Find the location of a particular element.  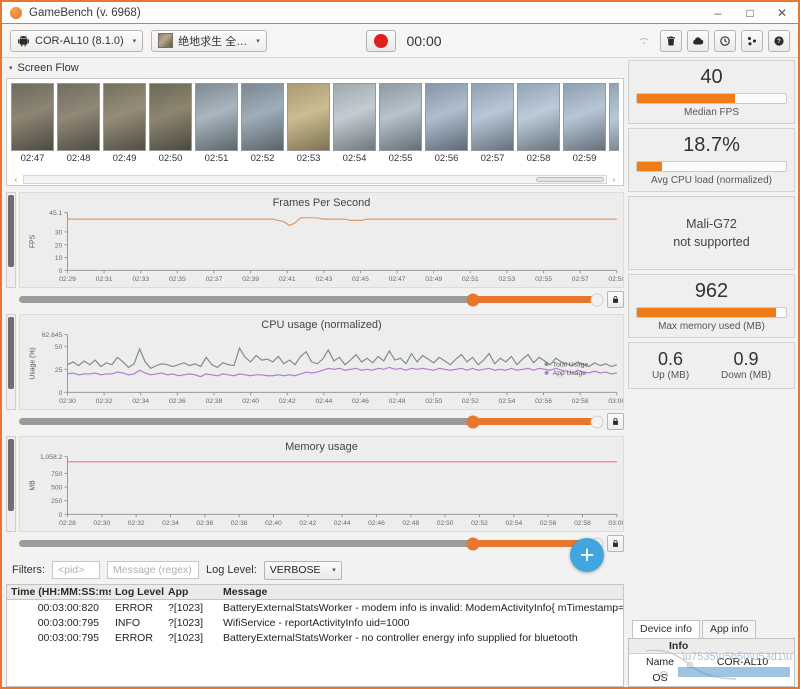

svg-text: 30 is located at coordinates (59, 233).